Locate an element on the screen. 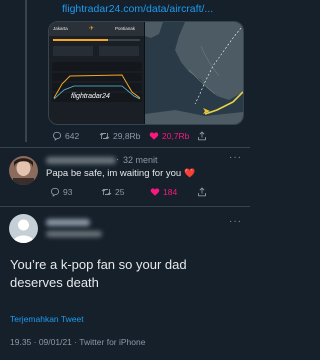 The width and height of the screenshot is (320, 360). map-panel is located at coordinates (194, 73).